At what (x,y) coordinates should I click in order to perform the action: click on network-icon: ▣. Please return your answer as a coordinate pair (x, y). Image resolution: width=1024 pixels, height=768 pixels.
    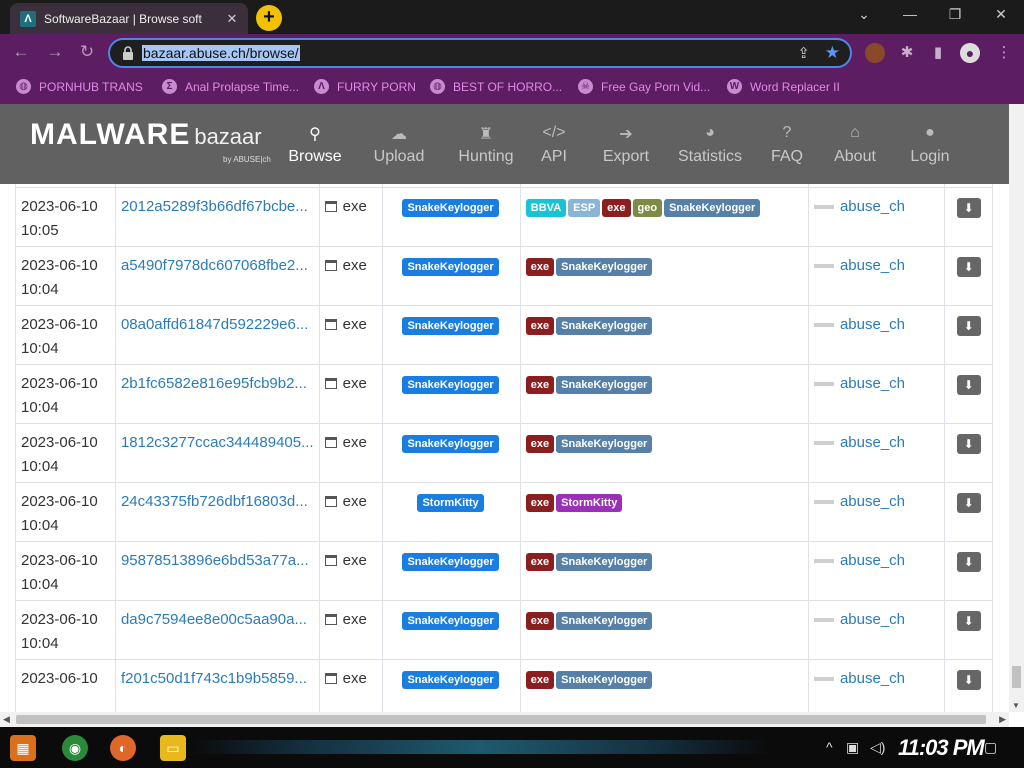
    Looking at the image, I should click on (852, 747).